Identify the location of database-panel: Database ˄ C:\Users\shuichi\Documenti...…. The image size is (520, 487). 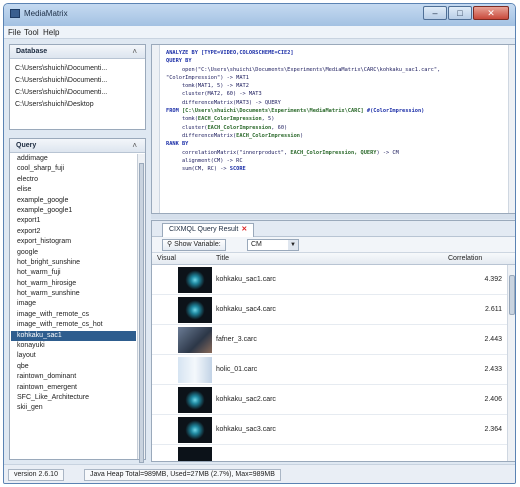
(77, 87).